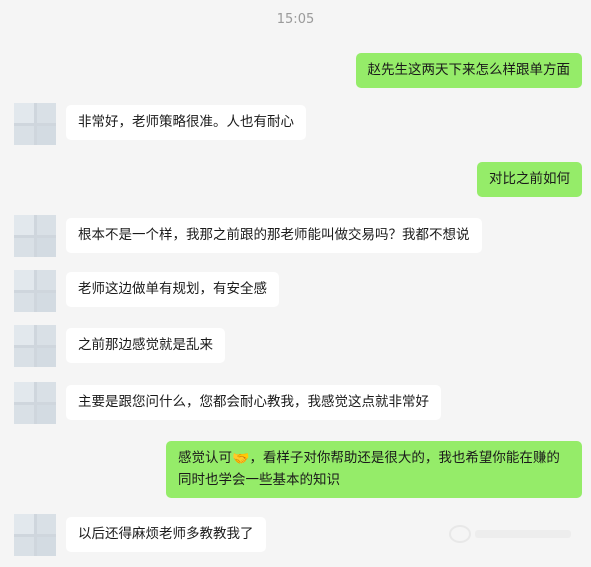 The width and height of the screenshot is (591, 567). What do you see at coordinates (241, 459) in the screenshot?
I see `handshake-emoji-icon: 🤝` at bounding box center [241, 459].